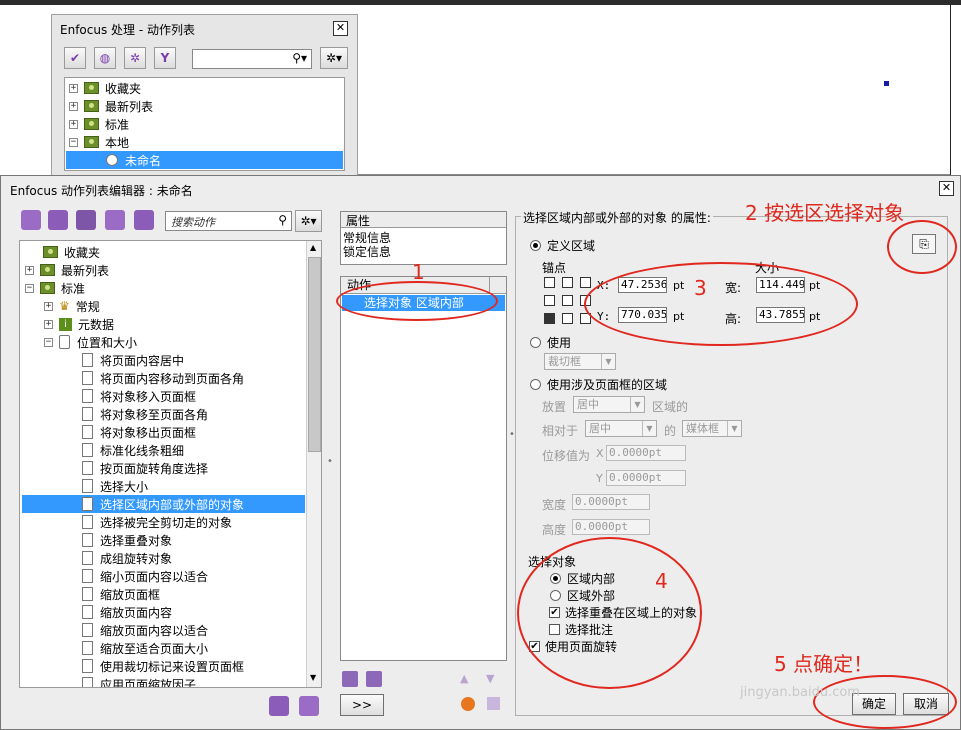 The image size is (961, 730). Describe the element at coordinates (580, 361) in the screenshot. I see `use-box-select: 裁切框 ▼` at that location.